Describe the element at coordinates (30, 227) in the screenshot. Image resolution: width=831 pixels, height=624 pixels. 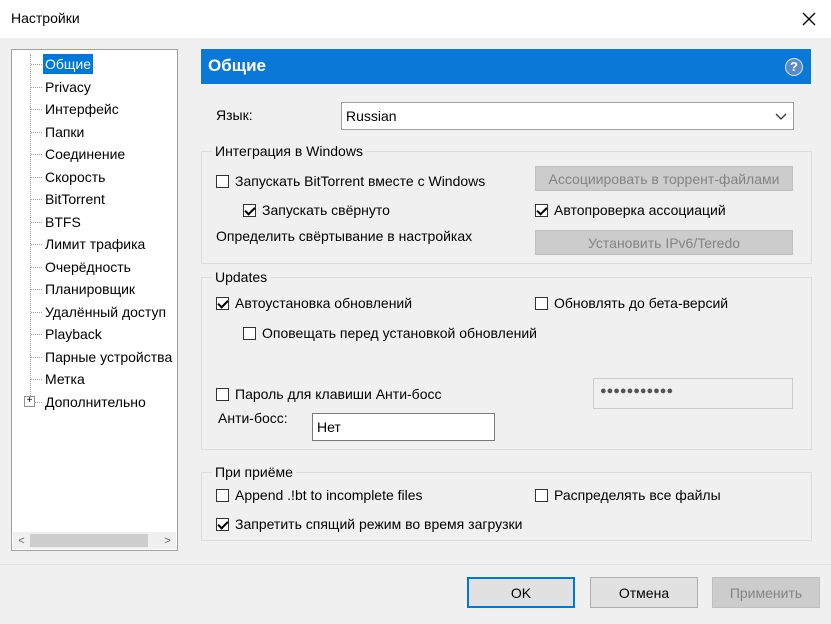
I see `tree-line` at that location.